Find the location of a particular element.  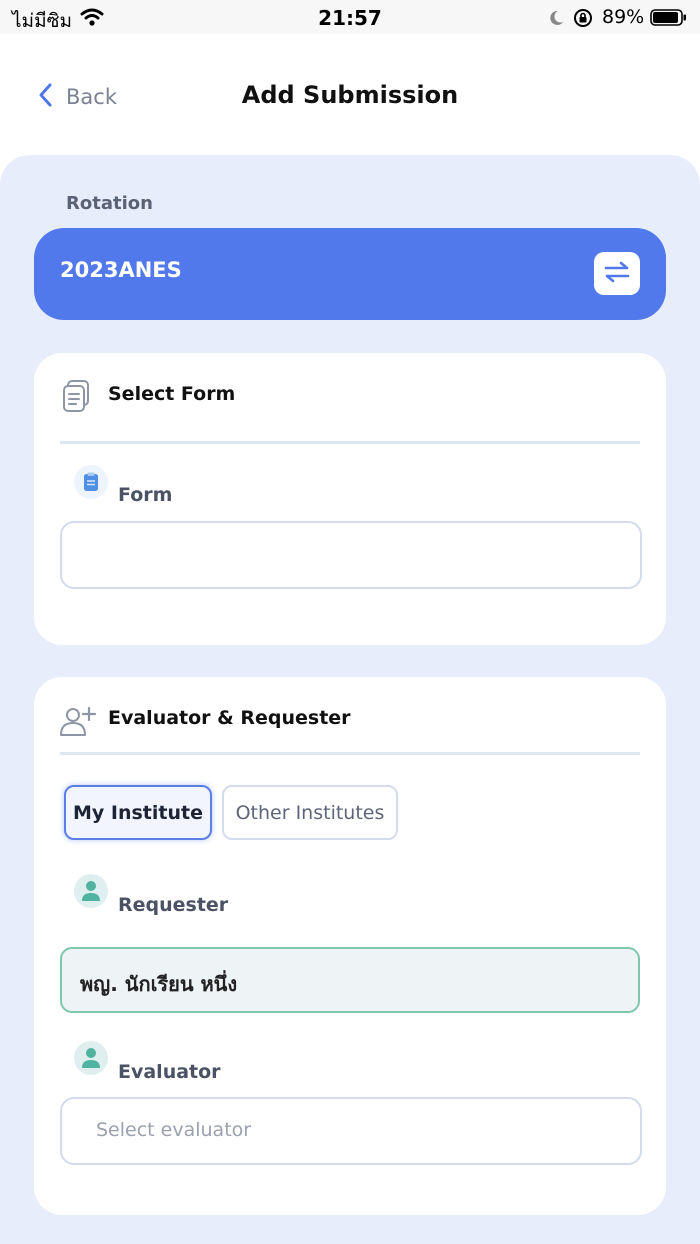

rotation-value: 2023ANES is located at coordinates (121, 270).